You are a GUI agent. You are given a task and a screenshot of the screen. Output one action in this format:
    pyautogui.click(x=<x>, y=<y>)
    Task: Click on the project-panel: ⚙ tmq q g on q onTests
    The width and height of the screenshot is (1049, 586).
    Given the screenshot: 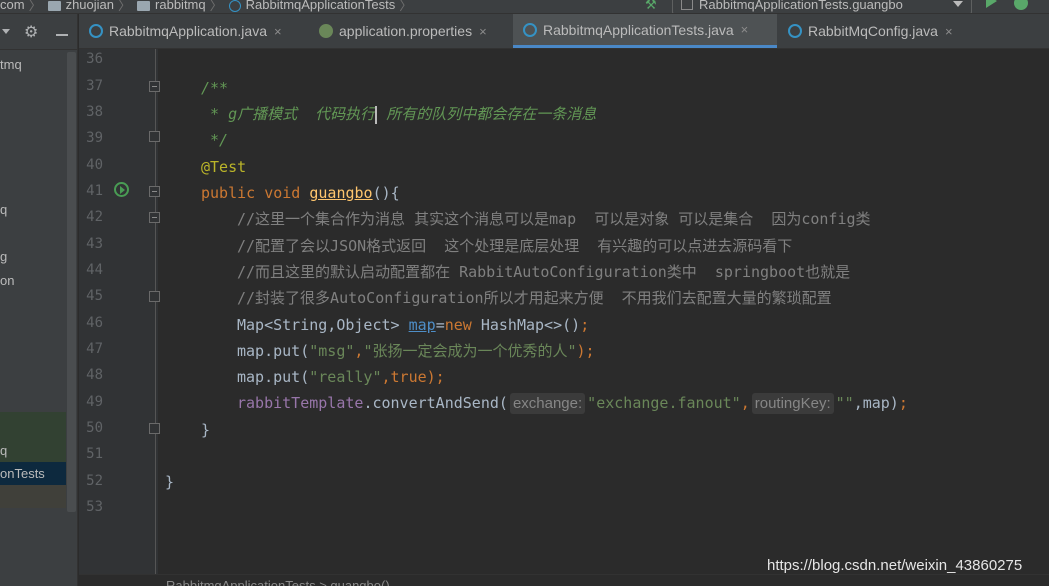 What is the action you would take?
    pyautogui.click(x=39, y=300)
    